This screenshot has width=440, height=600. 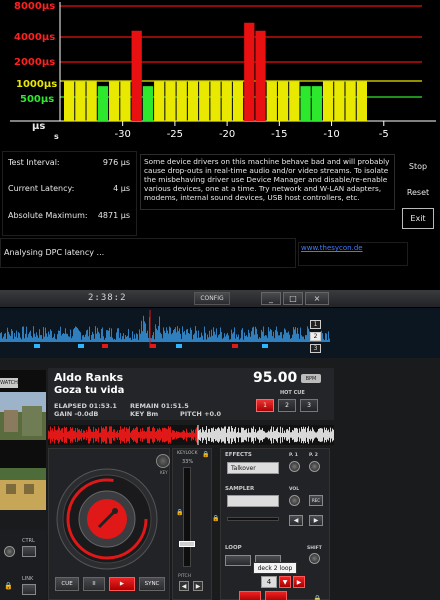 I want to click on deck-selector-1: 1, so click(x=315, y=324).